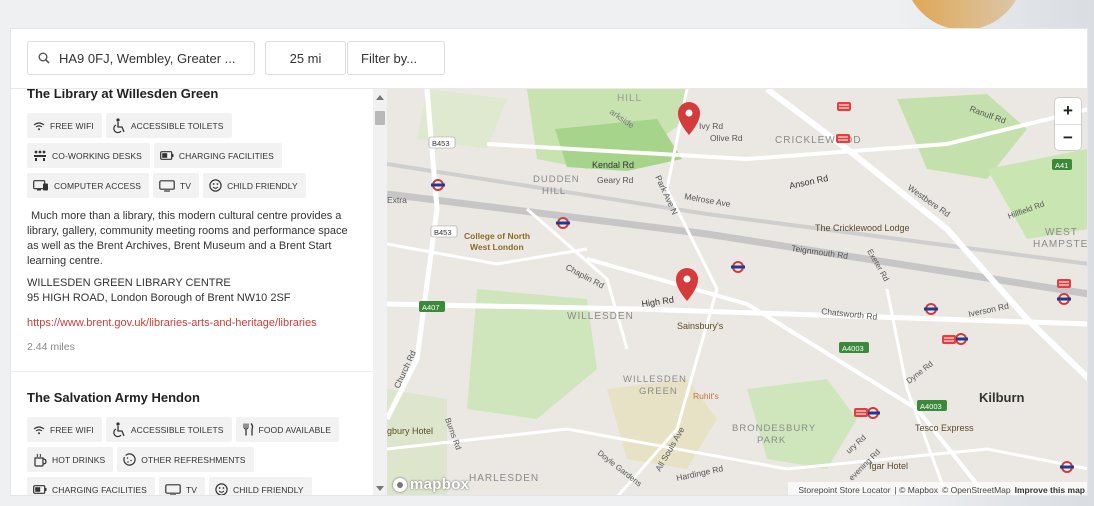 The width and height of the screenshot is (1094, 506). What do you see at coordinates (497, 247) in the screenshot?
I see `poi-label: West London` at bounding box center [497, 247].